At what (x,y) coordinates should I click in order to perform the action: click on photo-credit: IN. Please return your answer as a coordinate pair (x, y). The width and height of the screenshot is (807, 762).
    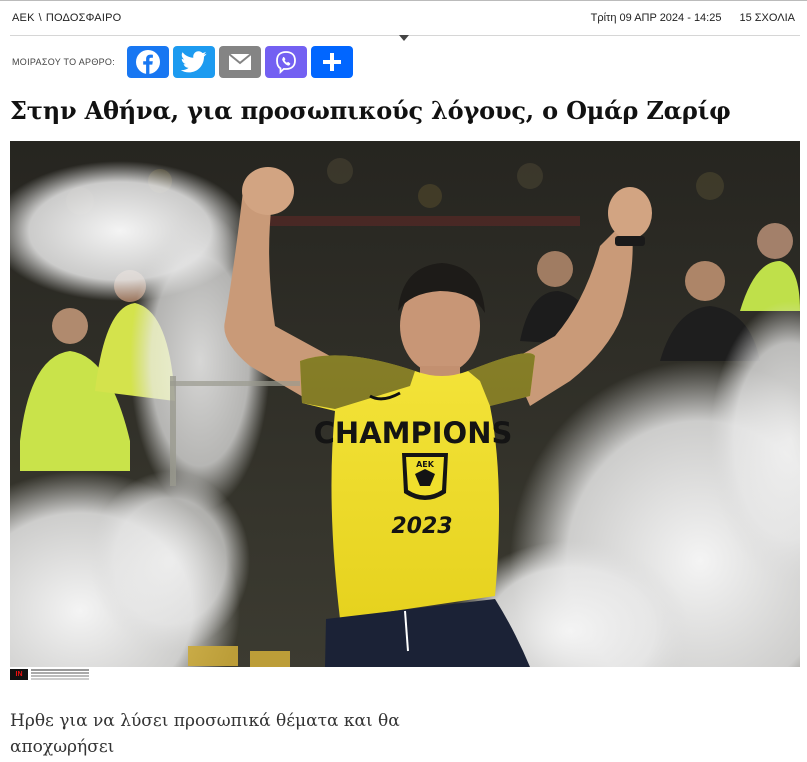
    Looking at the image, I should click on (50, 675).